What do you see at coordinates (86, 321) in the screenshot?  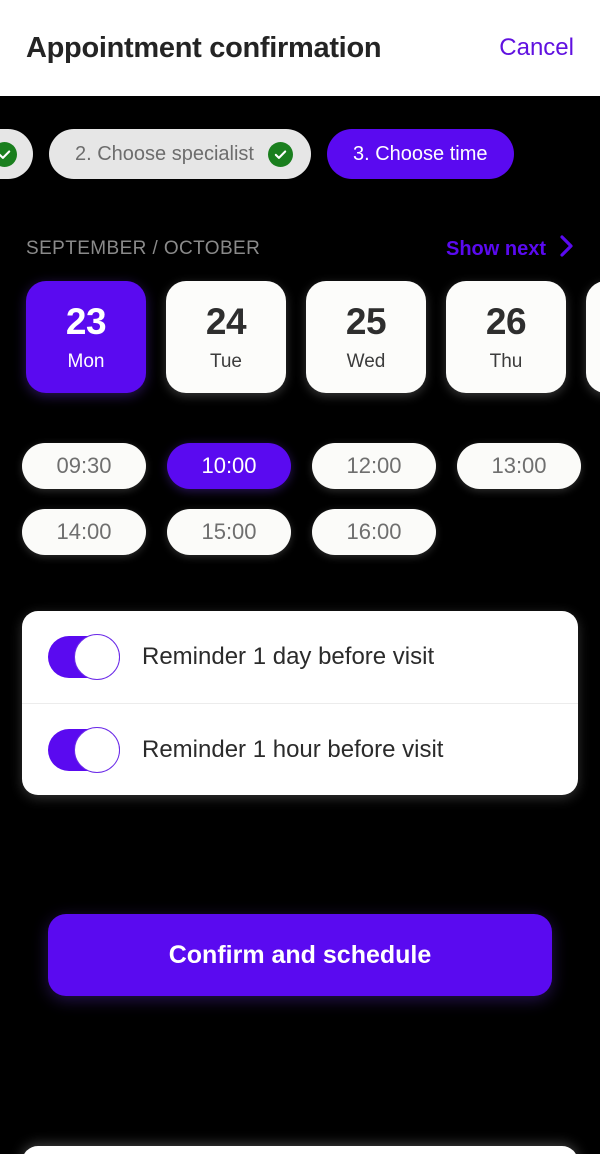 I see `date-day: 23` at bounding box center [86, 321].